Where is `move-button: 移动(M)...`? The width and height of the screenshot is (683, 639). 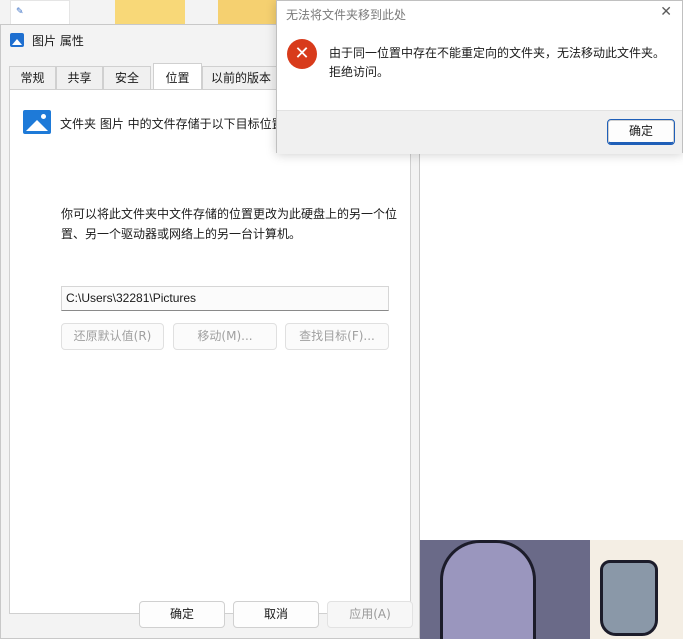
move-button: 移动(M)... is located at coordinates (225, 336).